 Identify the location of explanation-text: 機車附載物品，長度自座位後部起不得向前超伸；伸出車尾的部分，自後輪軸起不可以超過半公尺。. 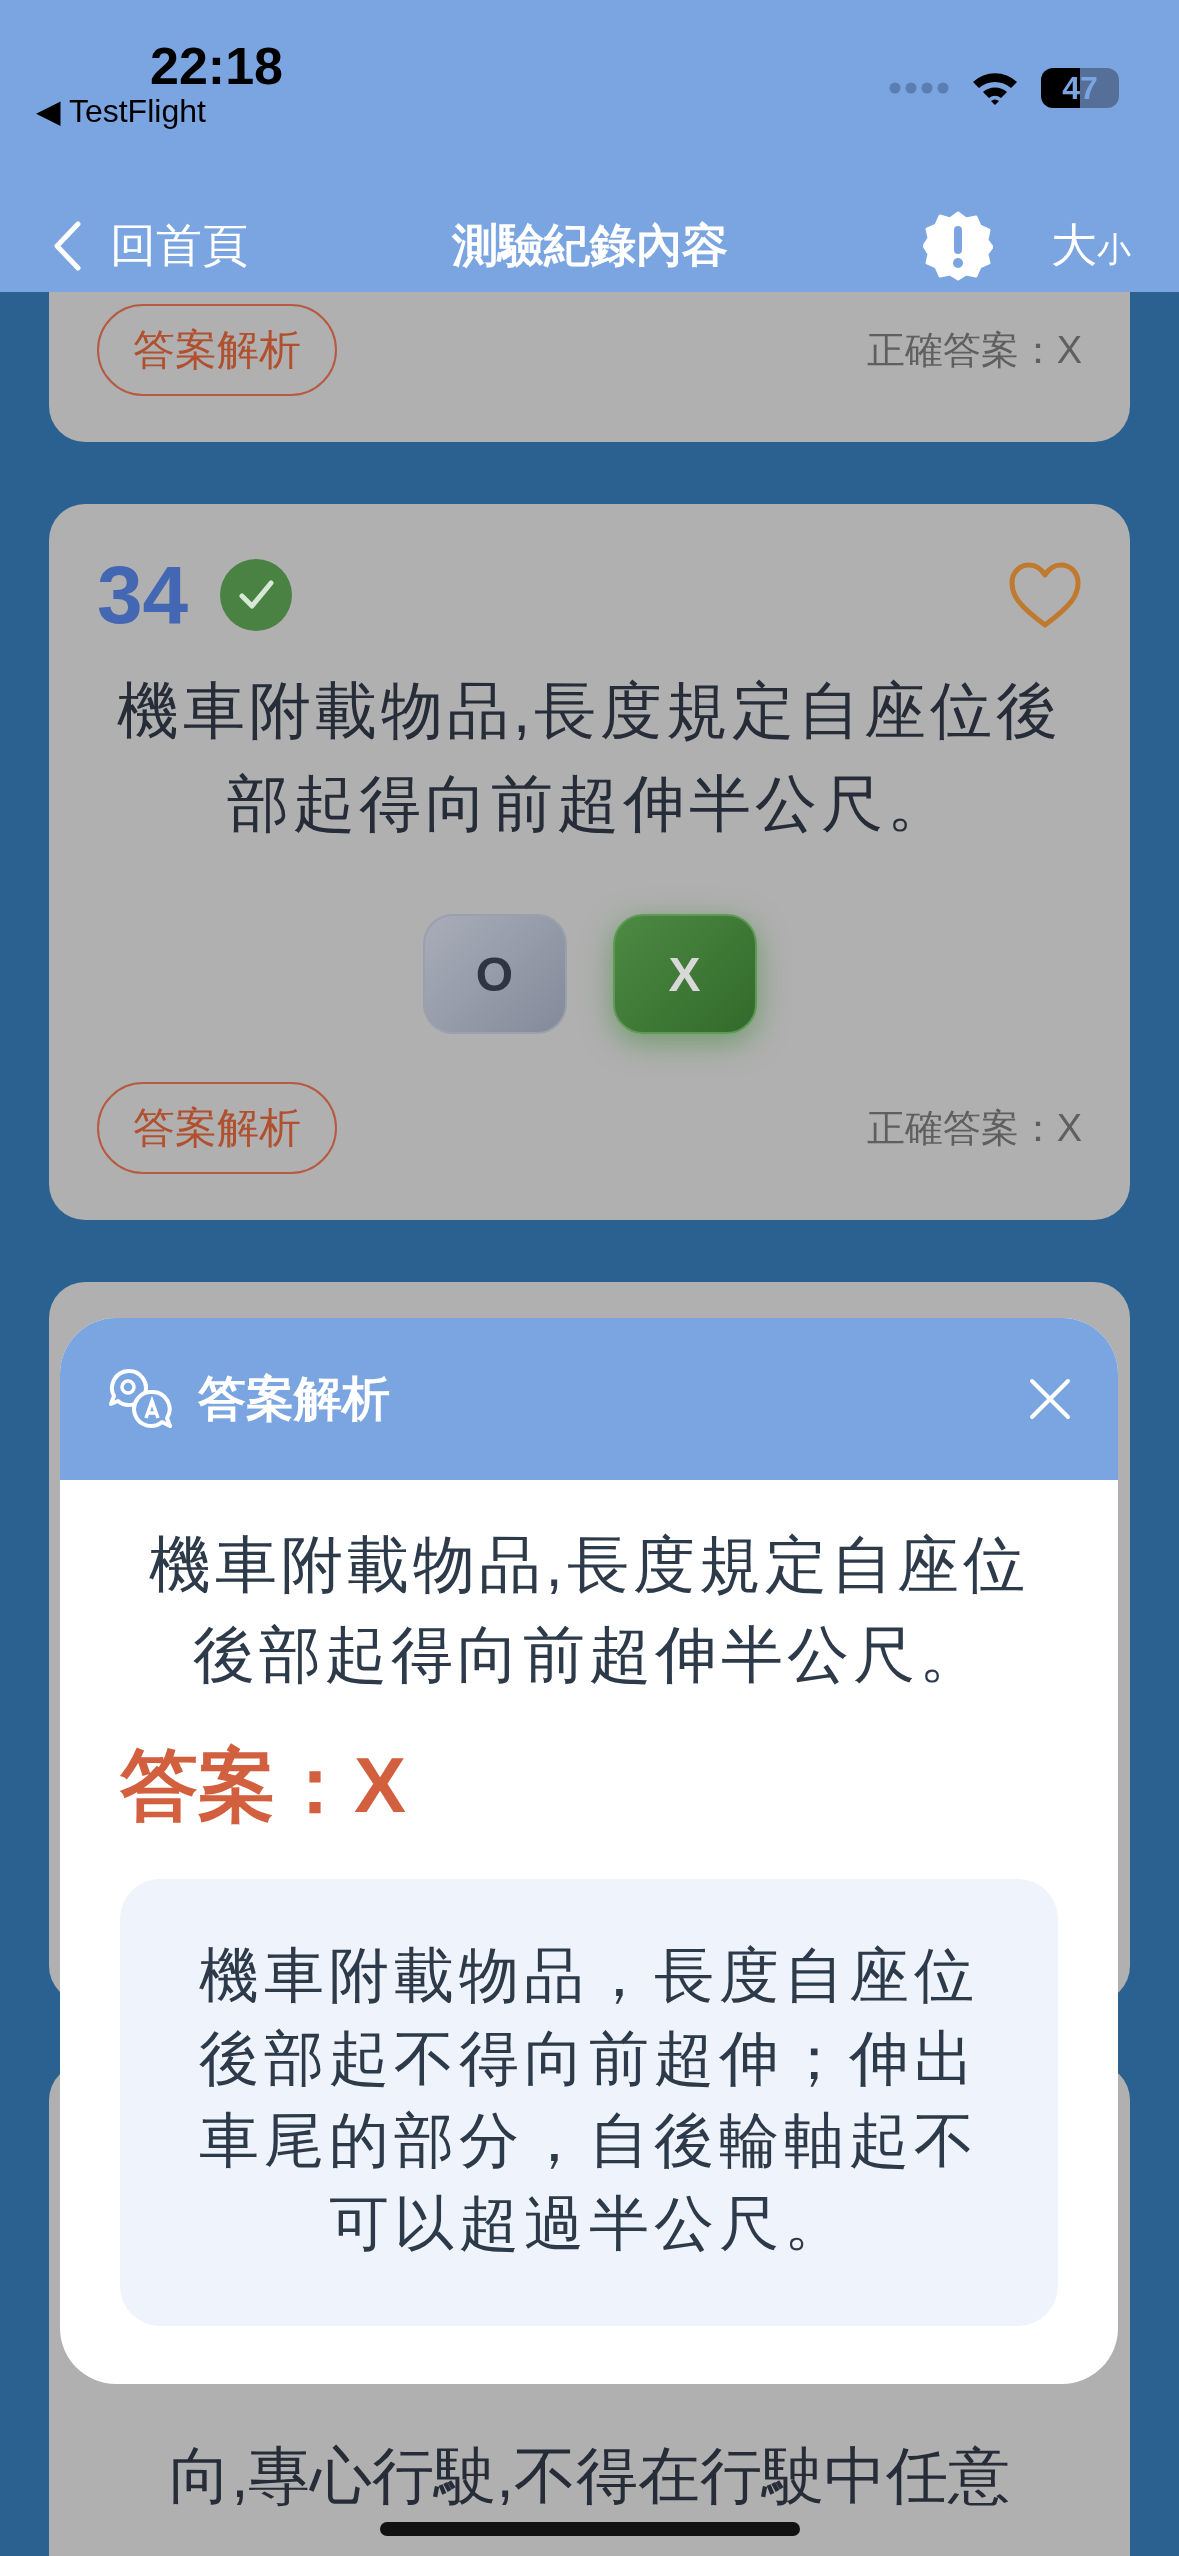
(589, 2100).